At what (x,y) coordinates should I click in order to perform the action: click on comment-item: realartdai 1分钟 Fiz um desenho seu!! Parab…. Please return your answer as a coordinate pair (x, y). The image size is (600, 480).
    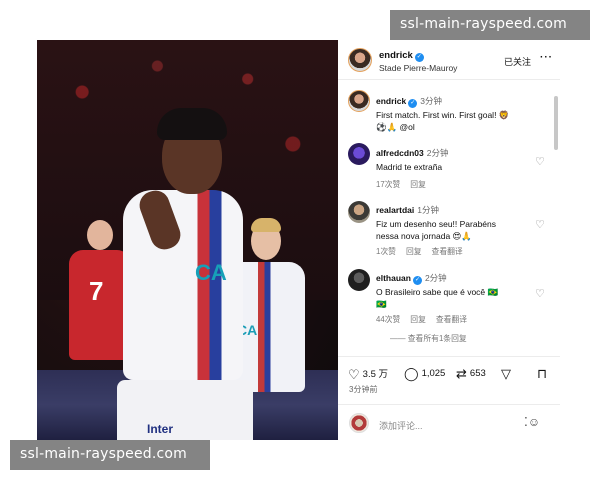
    Looking at the image, I should click on (456, 228).